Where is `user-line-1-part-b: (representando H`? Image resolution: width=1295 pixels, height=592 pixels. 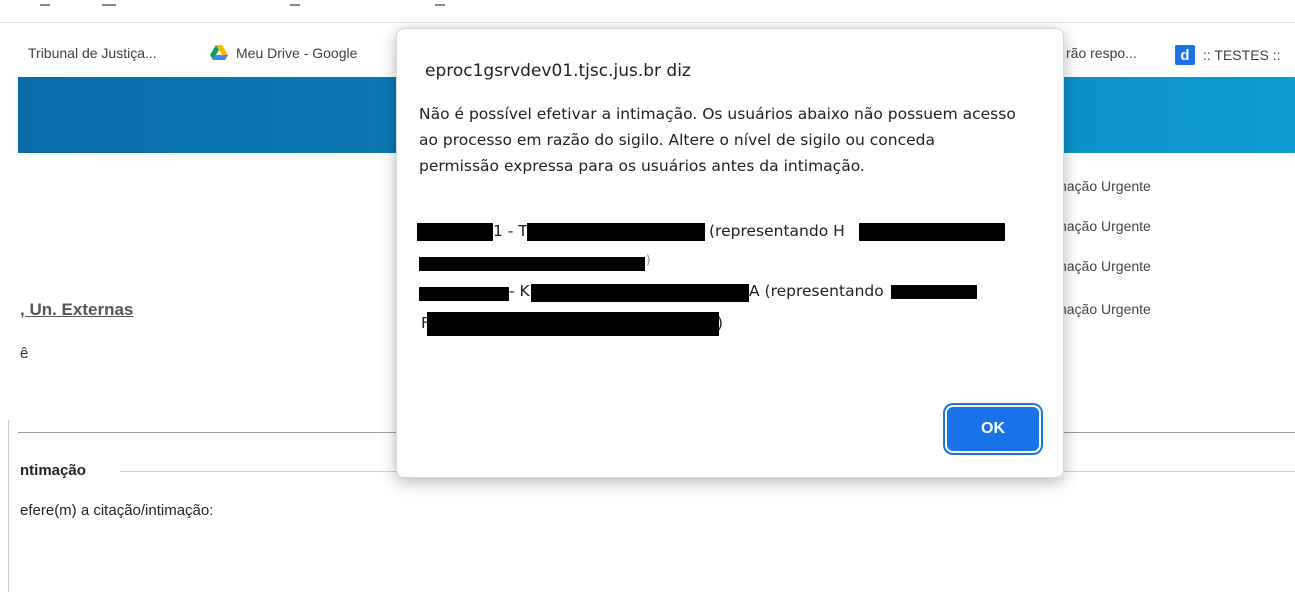 user-line-1-part-b: (representando H is located at coordinates (777, 231).